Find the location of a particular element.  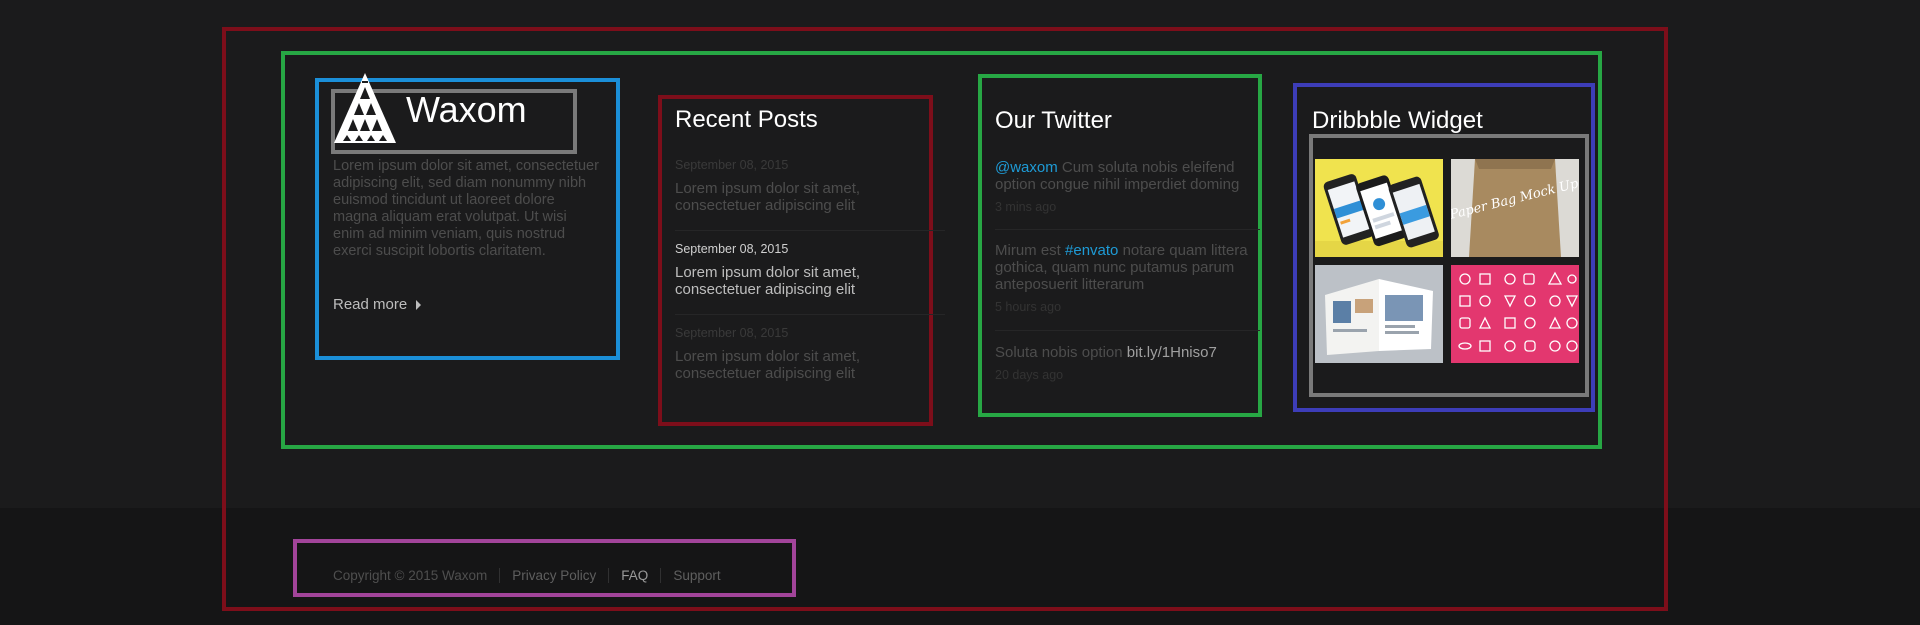

privacy-policy-link: Privacy Policy is located at coordinates (554, 575).